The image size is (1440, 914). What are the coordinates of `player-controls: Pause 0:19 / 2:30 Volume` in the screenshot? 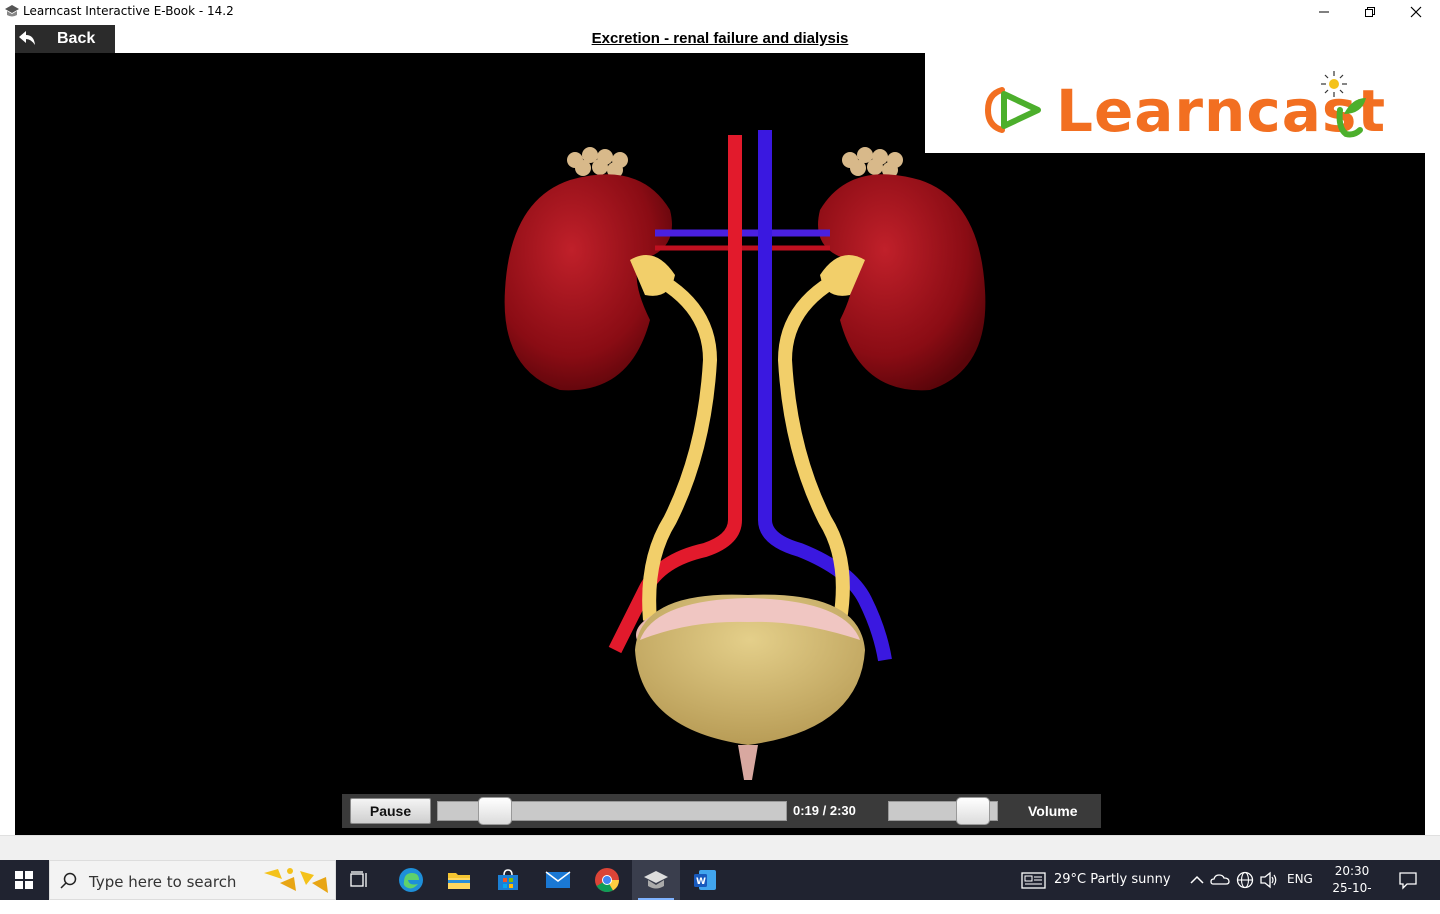 It's located at (721, 811).